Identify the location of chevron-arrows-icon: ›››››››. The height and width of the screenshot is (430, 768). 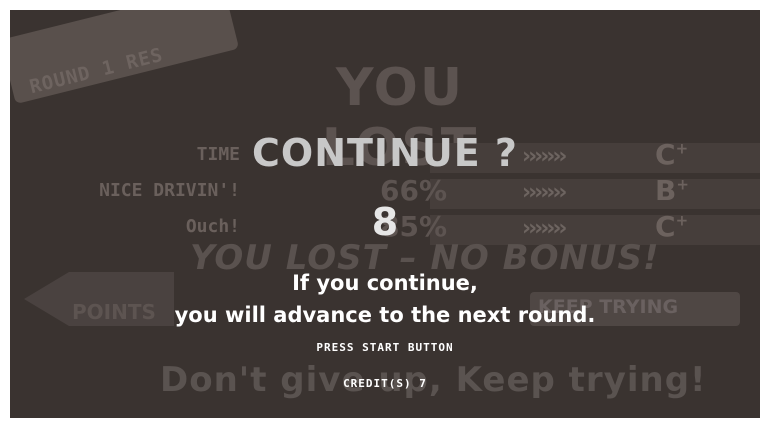
(545, 192).